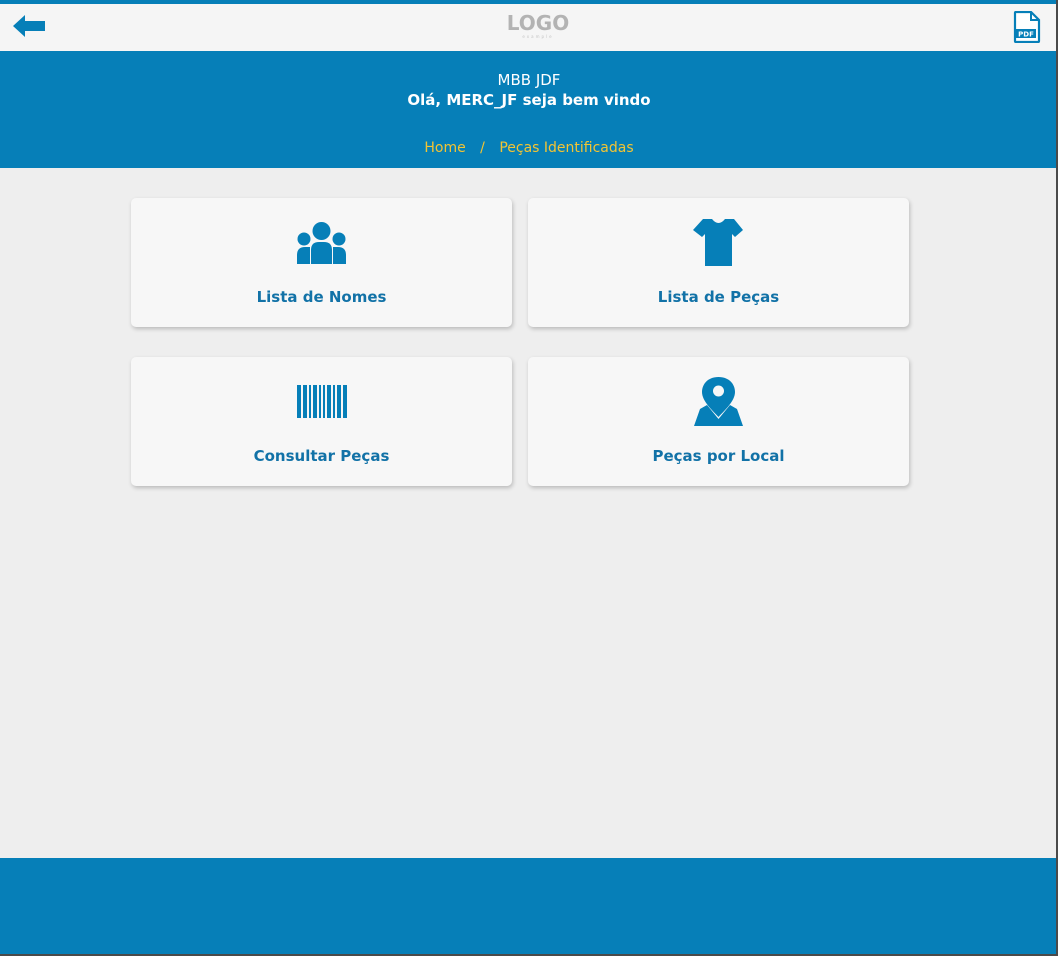 The image size is (1058, 956). Describe the element at coordinates (538, 23) in the screenshot. I see `logo-text: LOGO` at that location.